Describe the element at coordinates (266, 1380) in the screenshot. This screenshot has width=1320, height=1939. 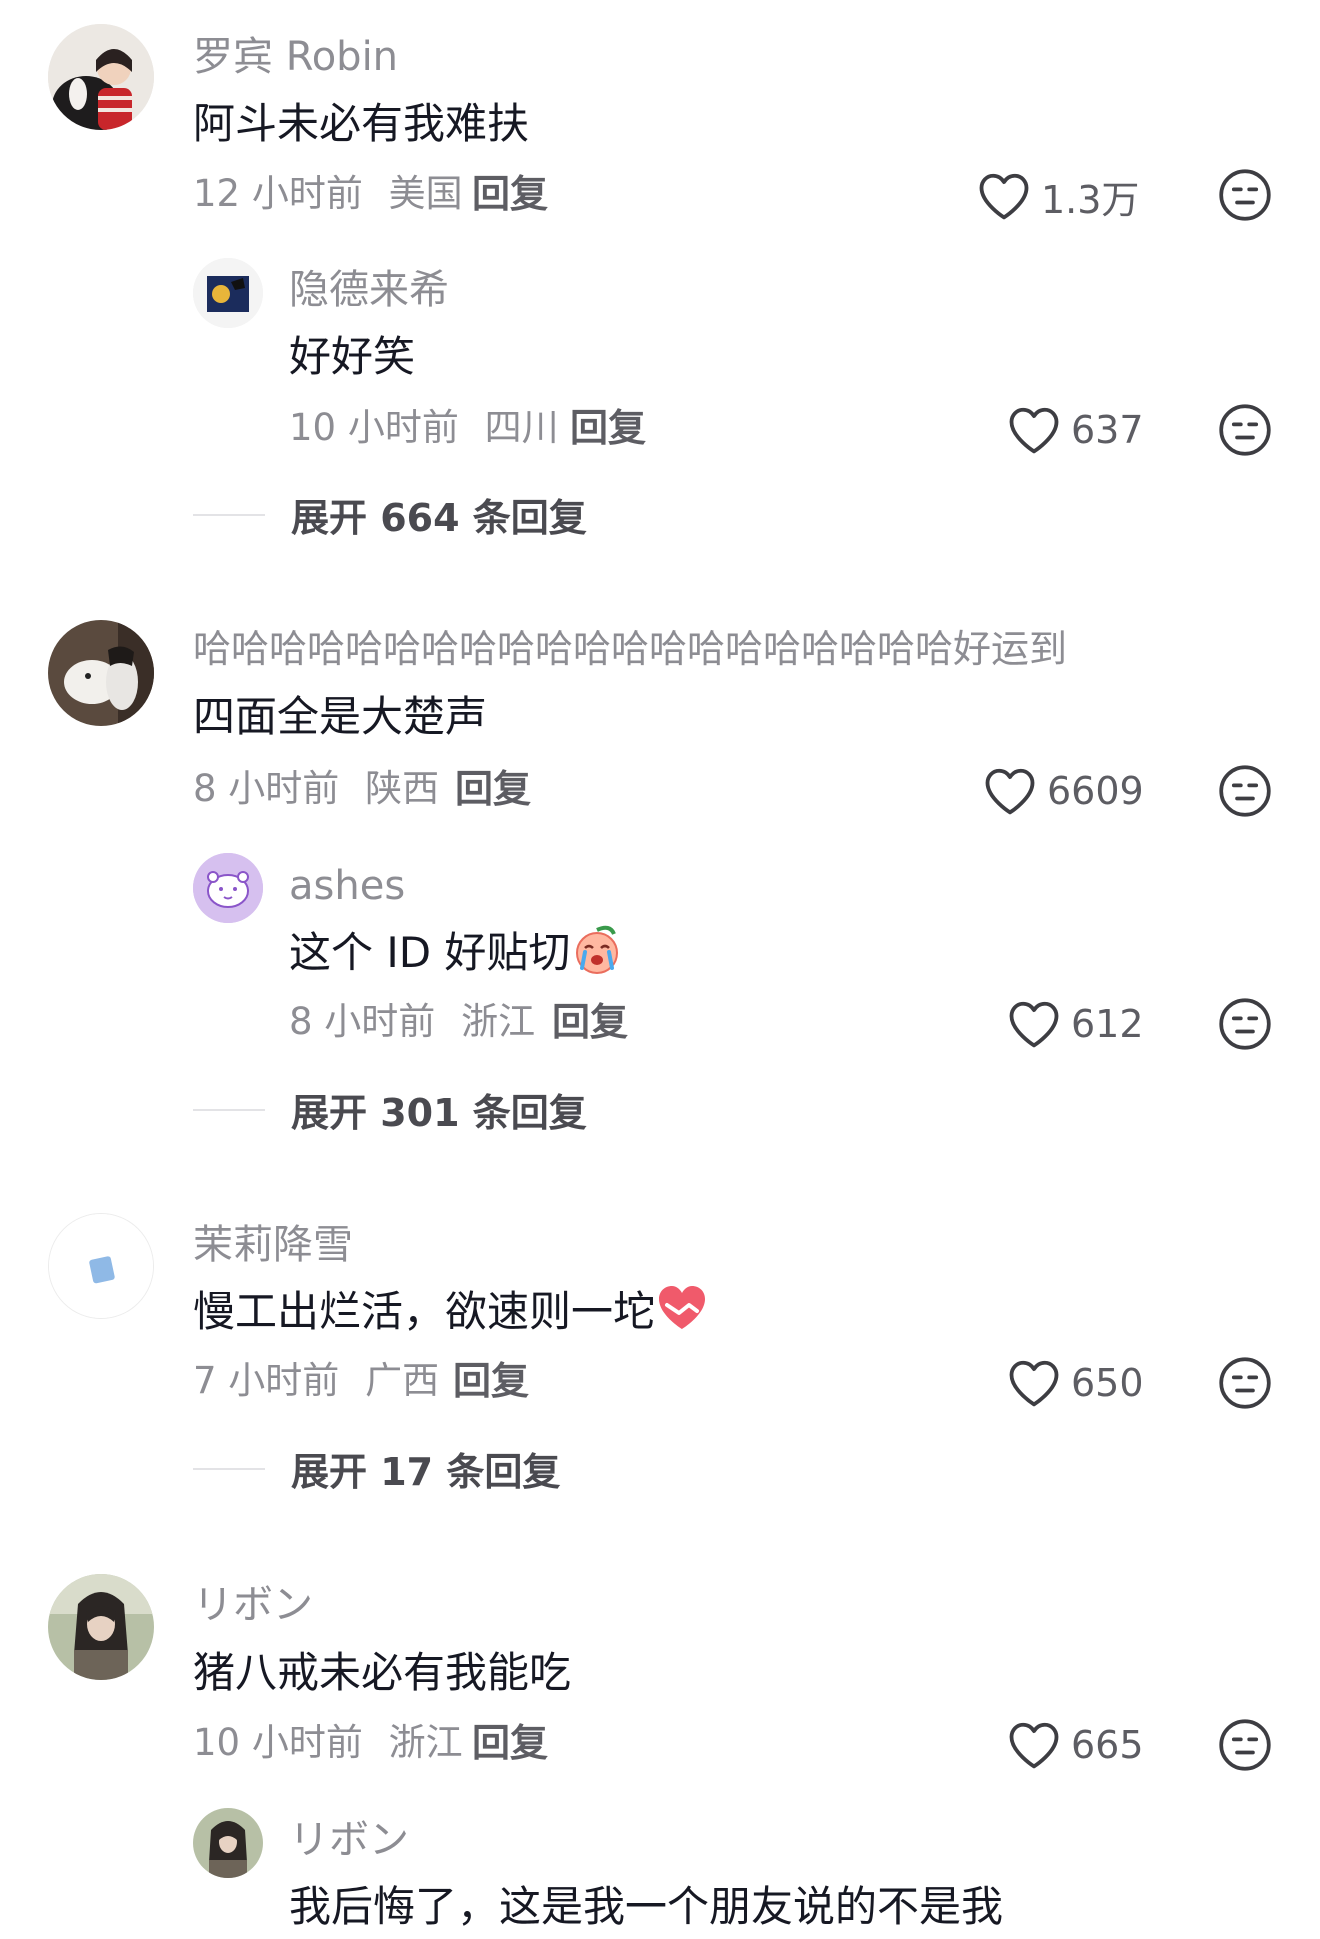
I see `comment-time-text: 7 小时前` at that location.